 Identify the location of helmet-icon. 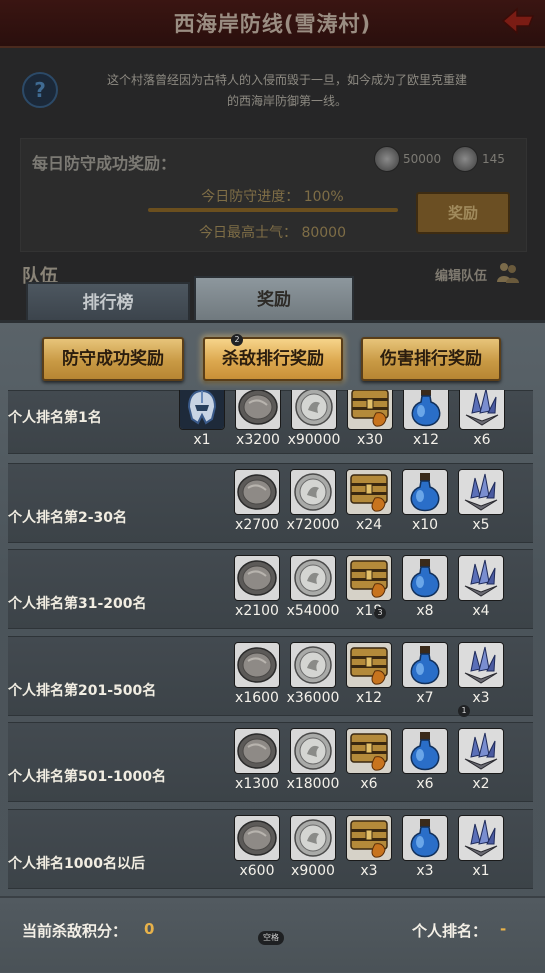
(202, 410).